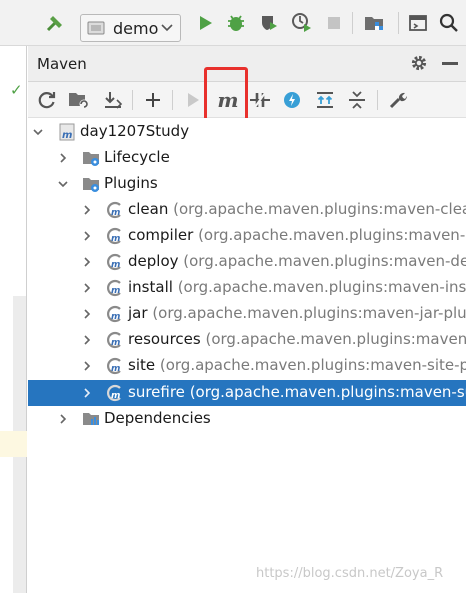 Image resolution: width=466 pixels, height=593 pixels. I want to click on config-icon, so click(96, 28).